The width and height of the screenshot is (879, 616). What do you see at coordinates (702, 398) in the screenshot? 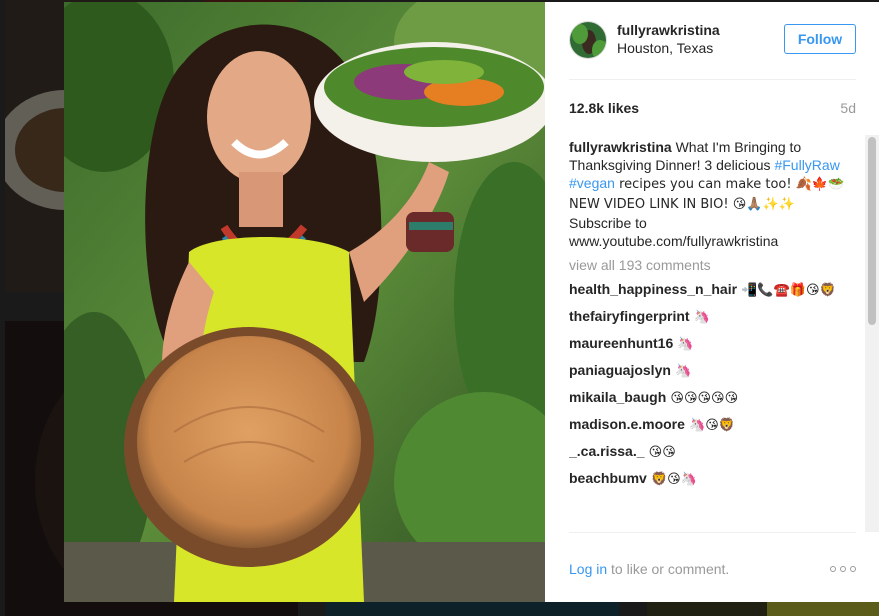
I see `comment-text: 😘😘😘😘😘` at bounding box center [702, 398].